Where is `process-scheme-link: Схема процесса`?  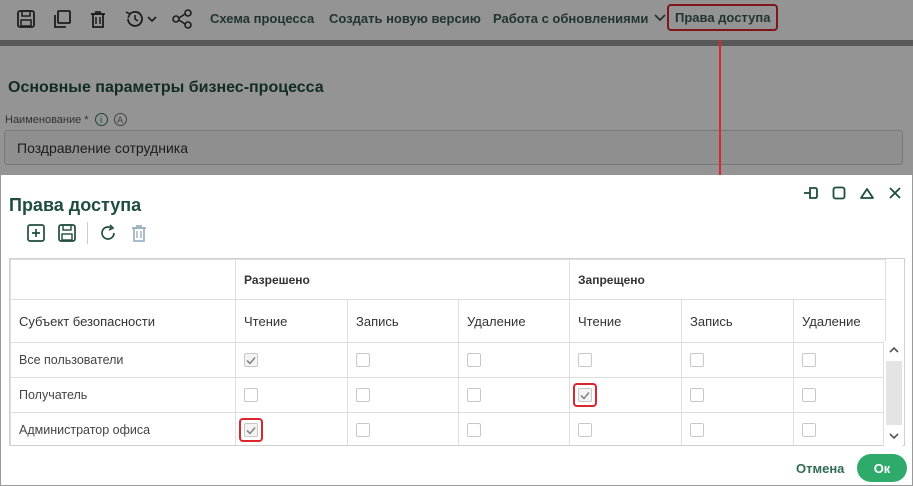 process-scheme-link: Схема процесса is located at coordinates (262, 18).